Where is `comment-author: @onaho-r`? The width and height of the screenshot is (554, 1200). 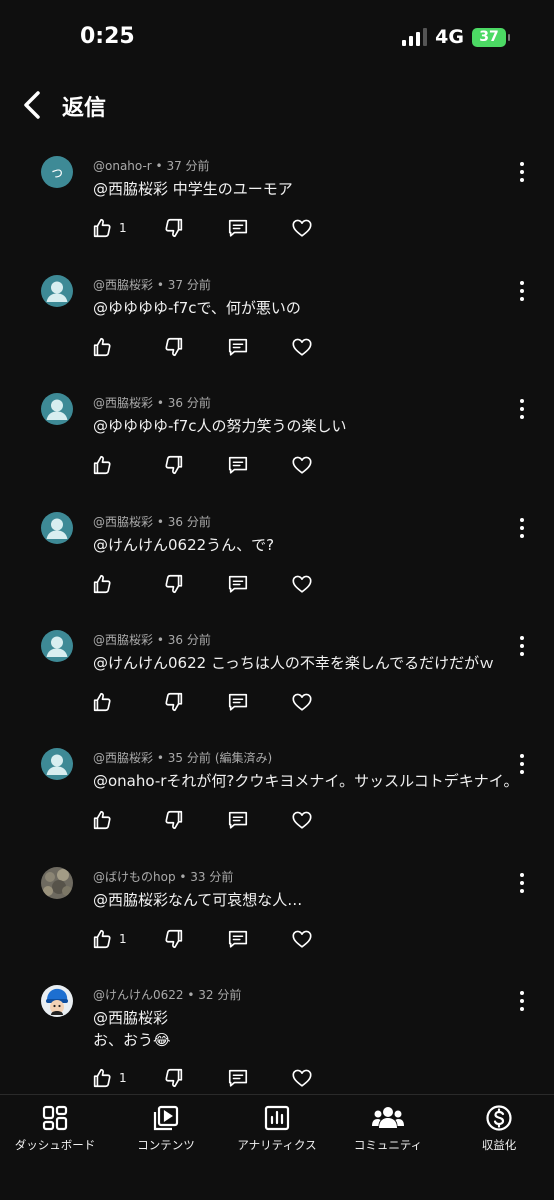
comment-author: @onaho-r is located at coordinates (122, 166).